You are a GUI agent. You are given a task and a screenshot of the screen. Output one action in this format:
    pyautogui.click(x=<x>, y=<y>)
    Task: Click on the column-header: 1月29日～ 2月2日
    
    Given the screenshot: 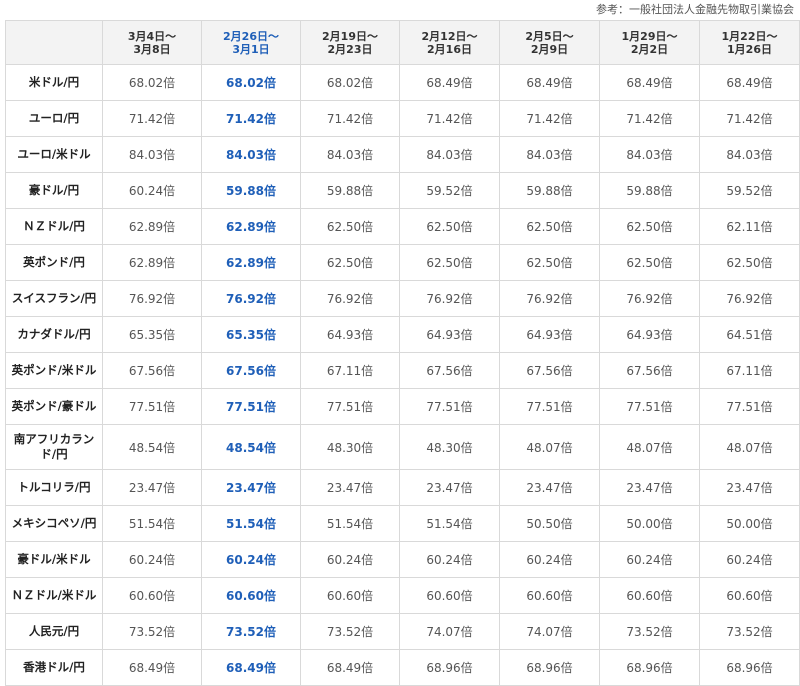 What is the action you would take?
    pyautogui.click(x=649, y=42)
    